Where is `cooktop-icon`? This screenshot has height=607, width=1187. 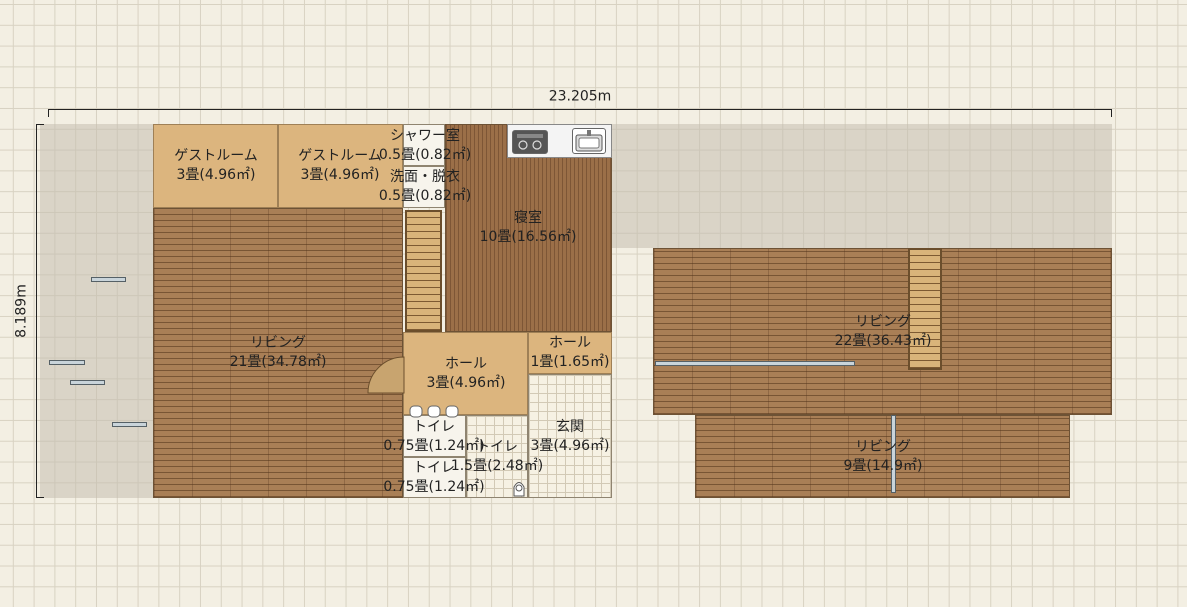
cooktop-icon is located at coordinates (530, 142).